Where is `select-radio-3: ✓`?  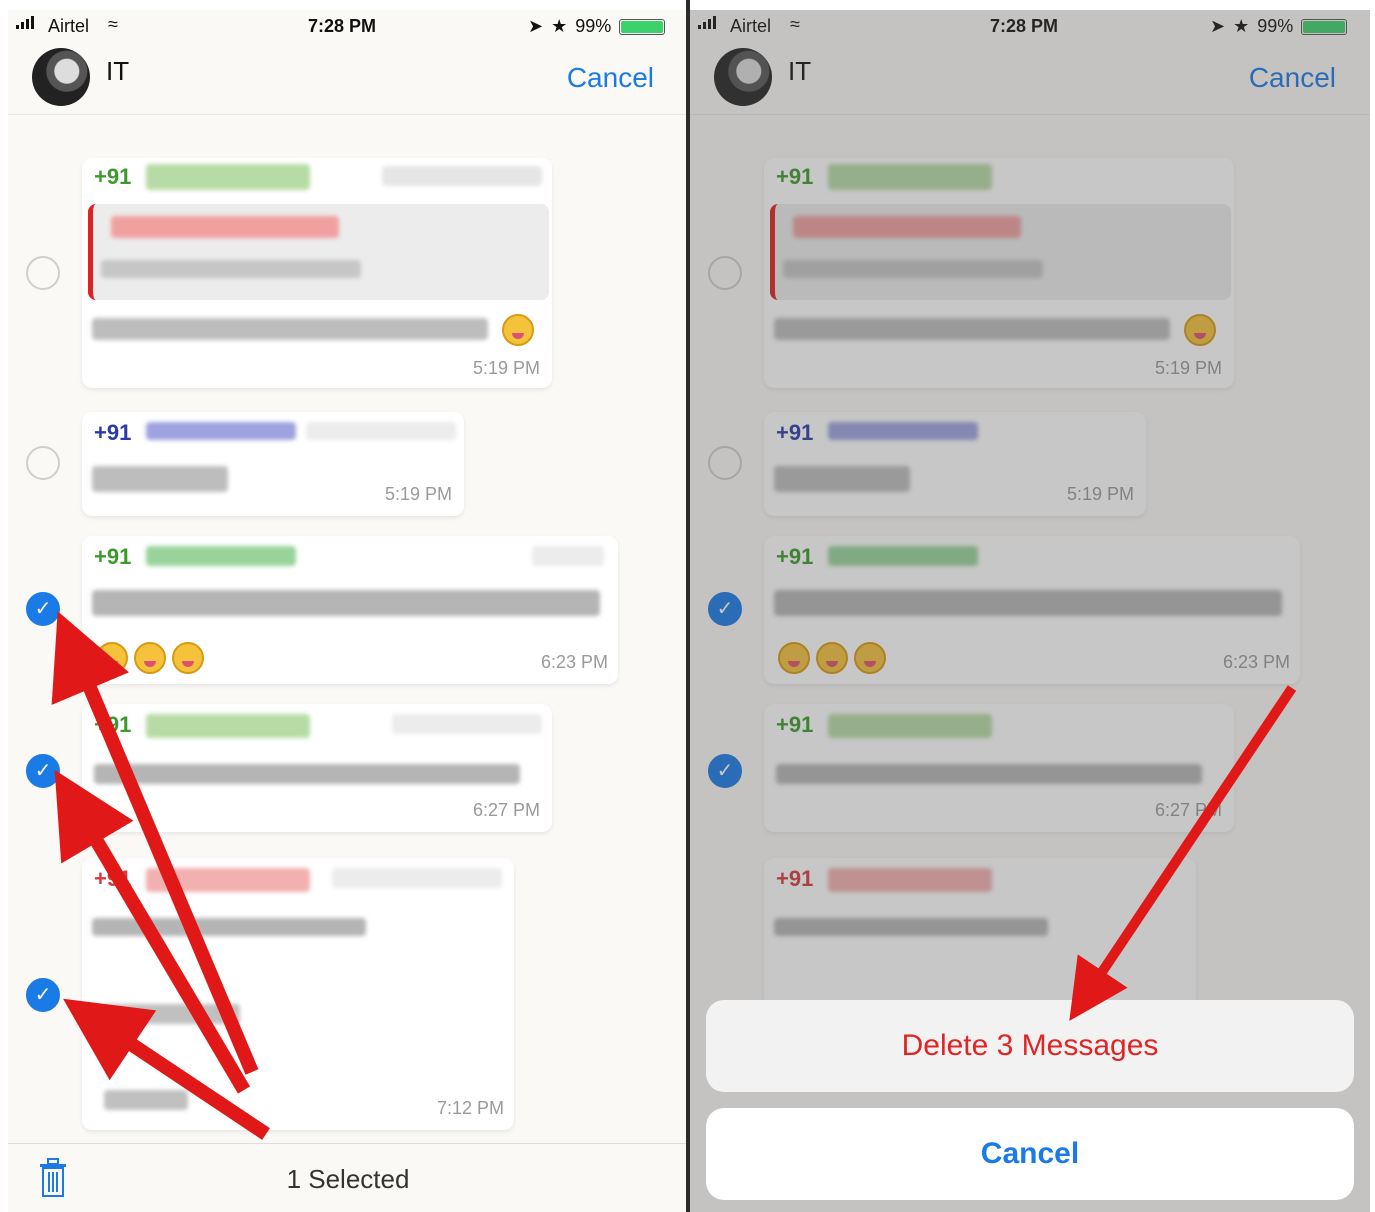 select-radio-3: ✓ is located at coordinates (43, 609).